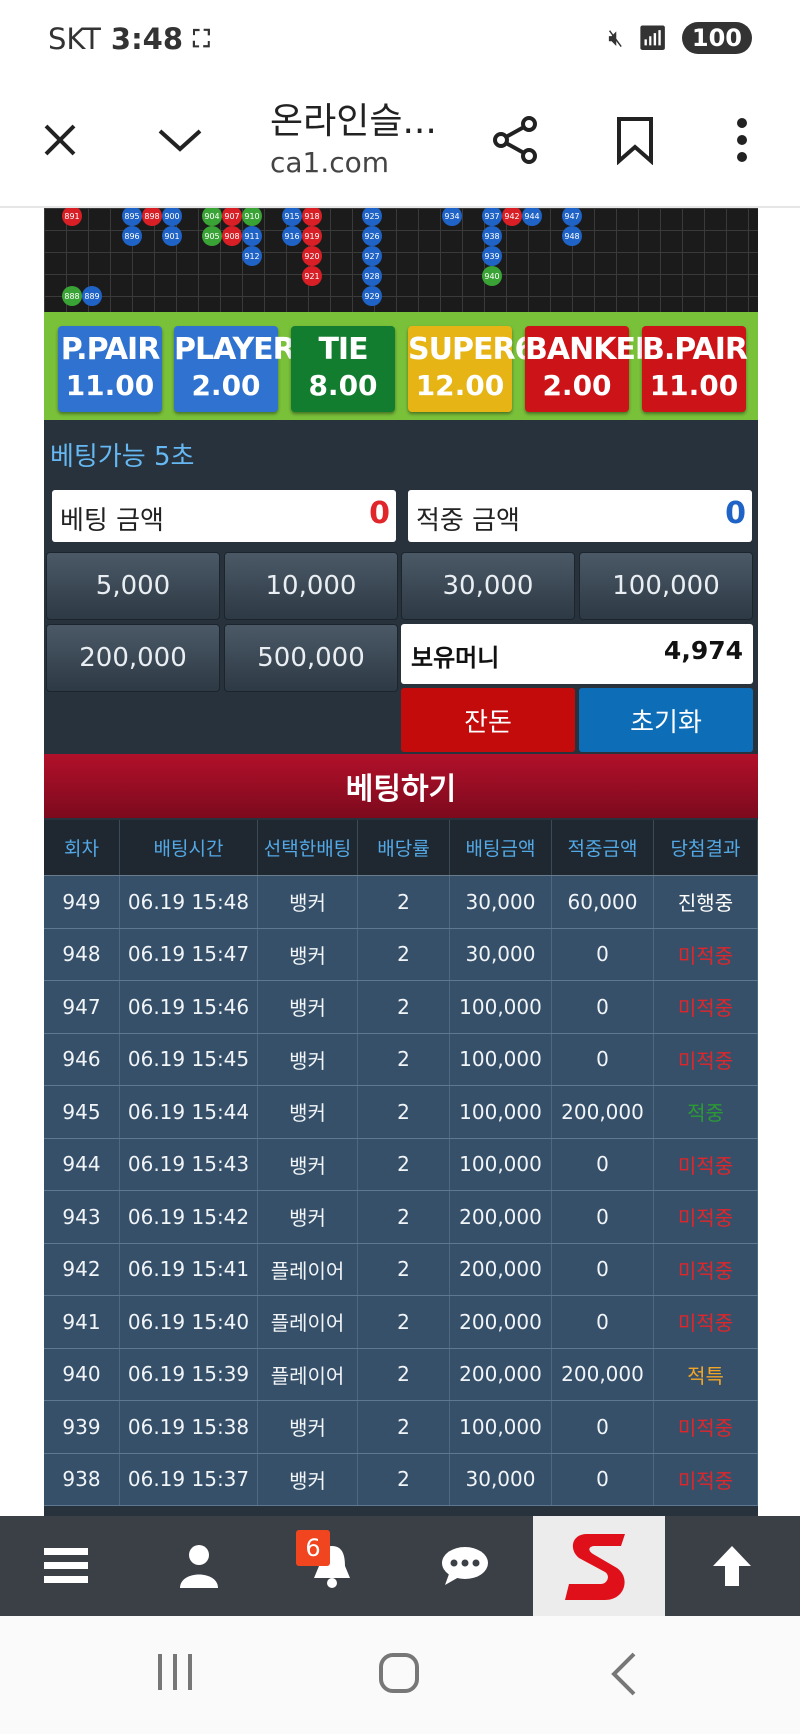  I want to click on bet-option-super6: SUPER6 12.00, so click(471, 369).